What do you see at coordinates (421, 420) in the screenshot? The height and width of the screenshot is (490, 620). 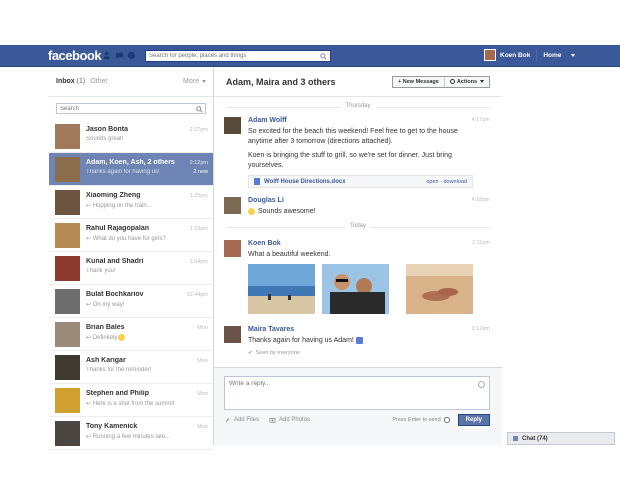 I see `enter-to-send-toggle: Press Enter to send` at bounding box center [421, 420].